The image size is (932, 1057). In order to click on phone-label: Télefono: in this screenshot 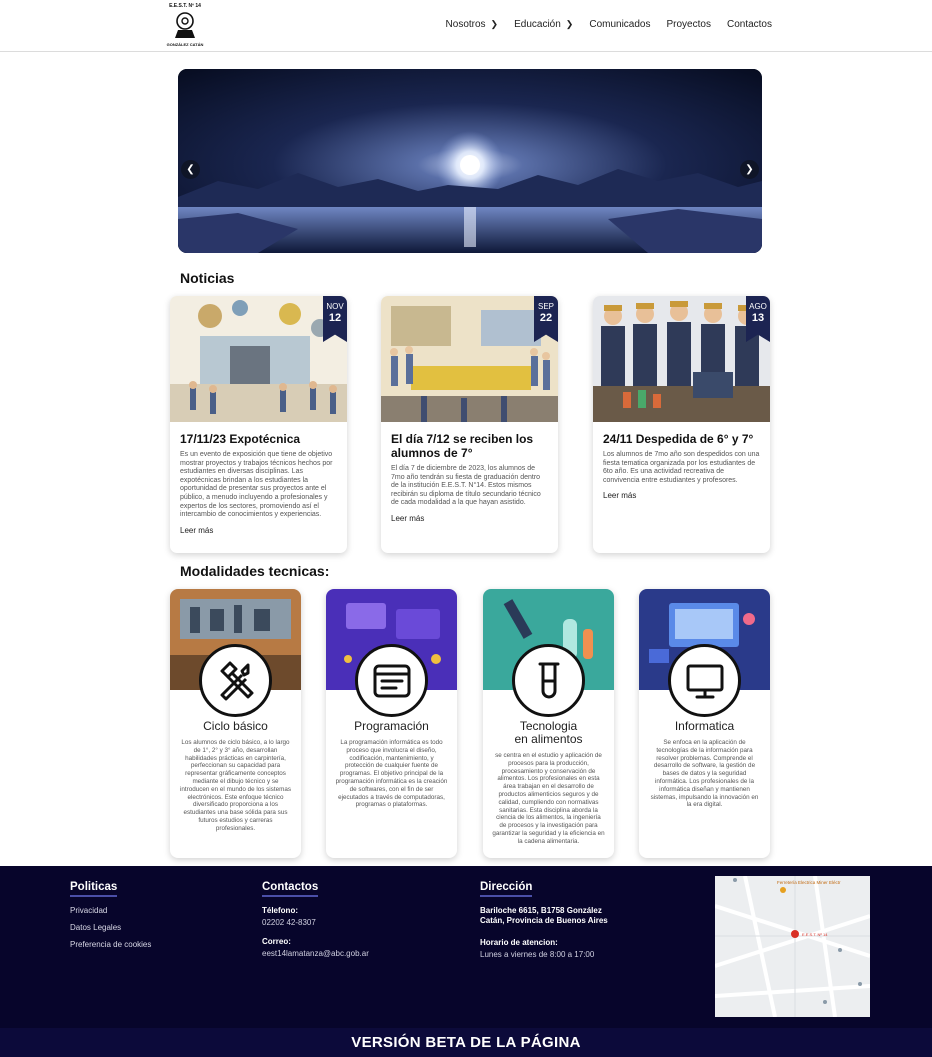, I will do `click(280, 910)`.